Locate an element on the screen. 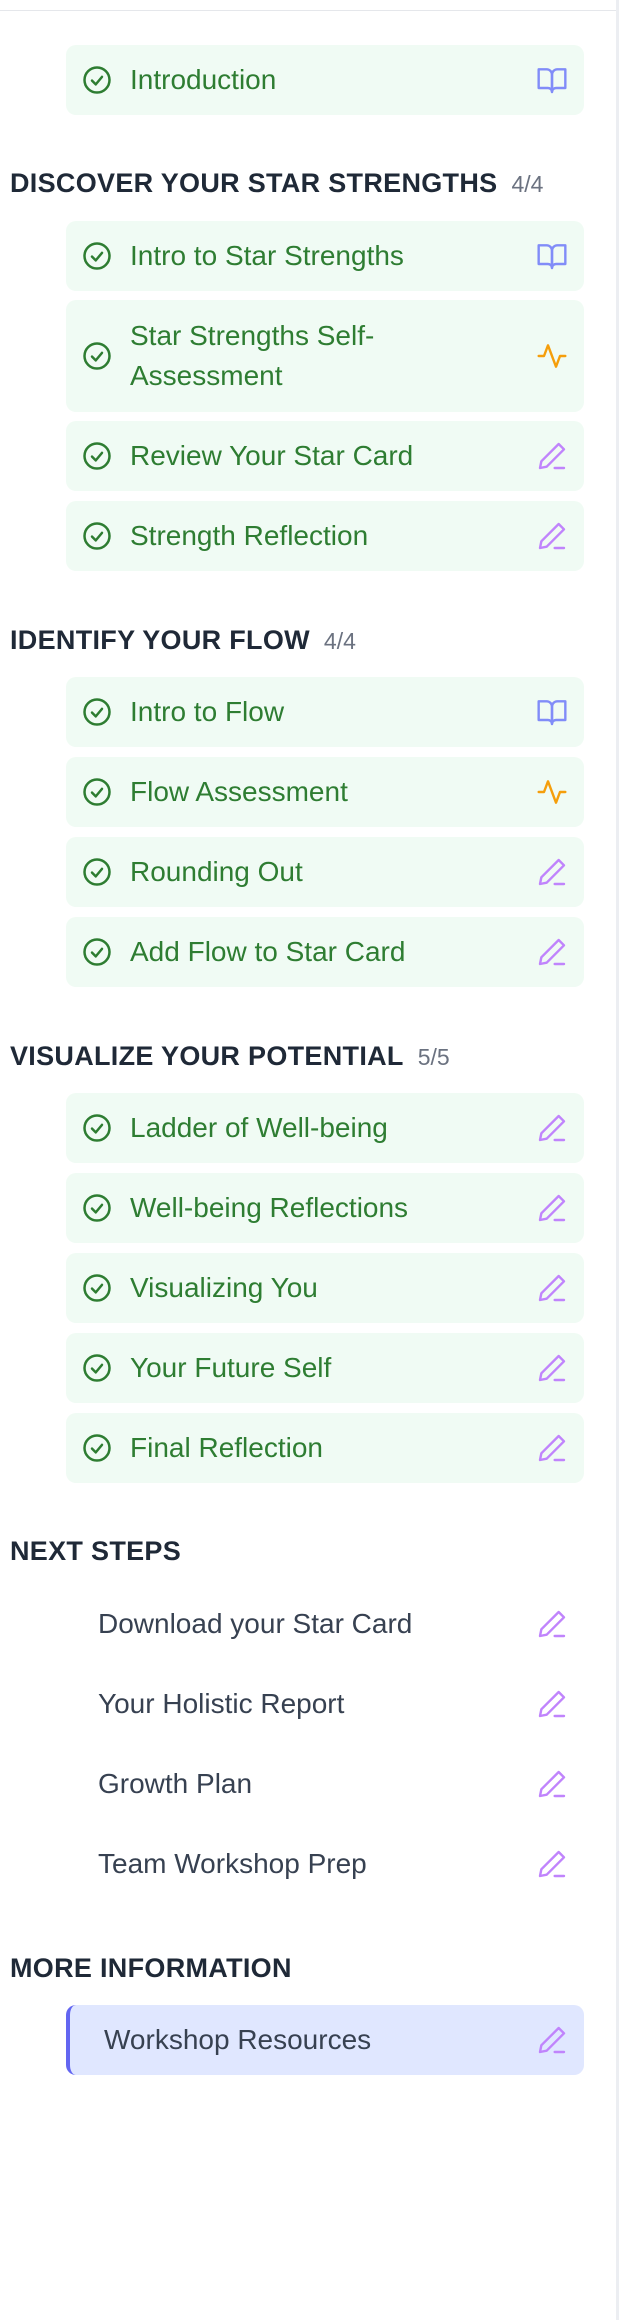  nav-item-label: Flow Assessment is located at coordinates (239, 791).